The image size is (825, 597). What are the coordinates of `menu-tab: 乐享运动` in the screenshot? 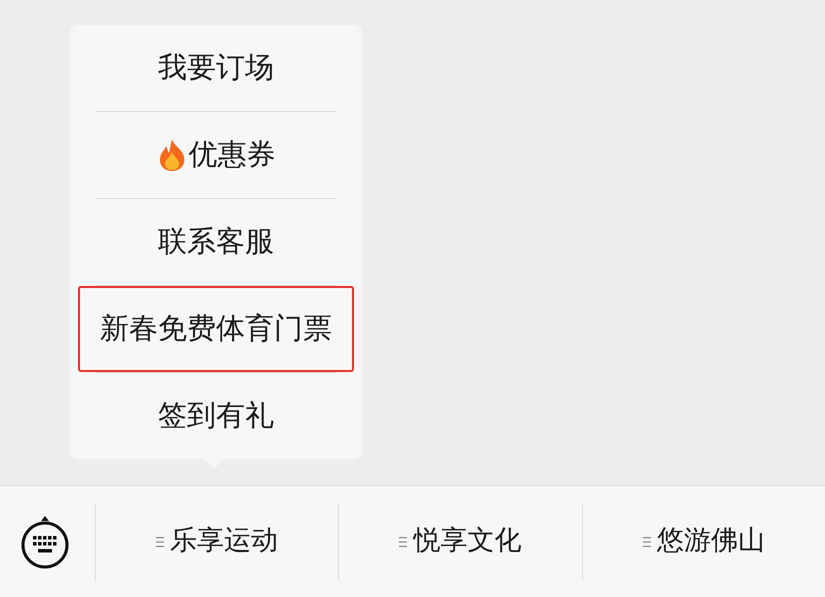 It's located at (217, 541).